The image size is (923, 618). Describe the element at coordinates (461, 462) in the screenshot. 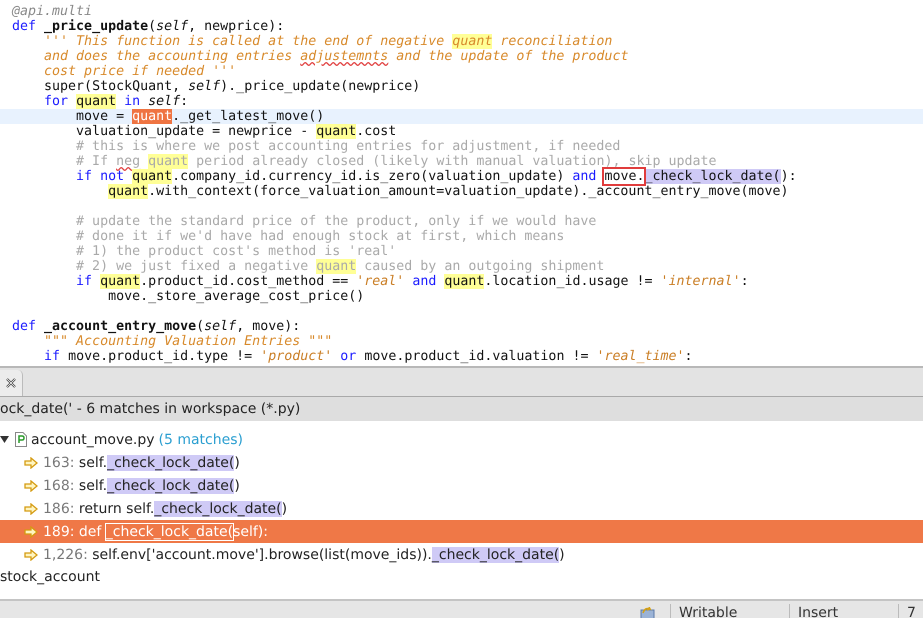

I see `search-result-row: 163: self._check_lock_date()` at that location.